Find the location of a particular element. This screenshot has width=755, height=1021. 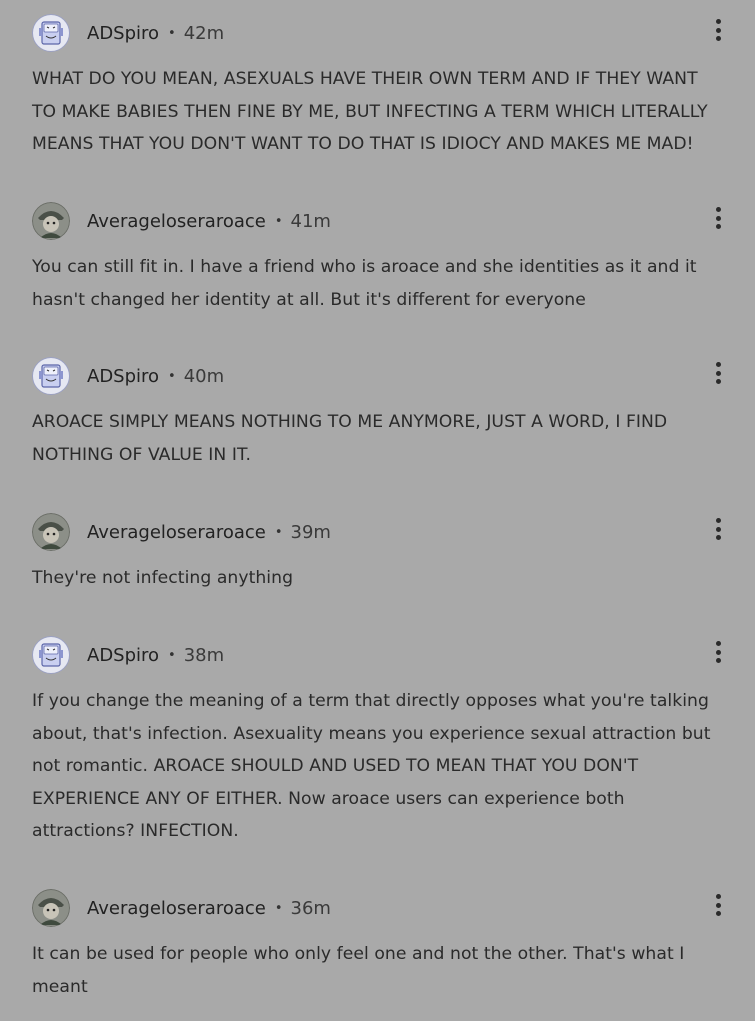

comment-header: ADSpiro • 40m is located at coordinates (128, 376).